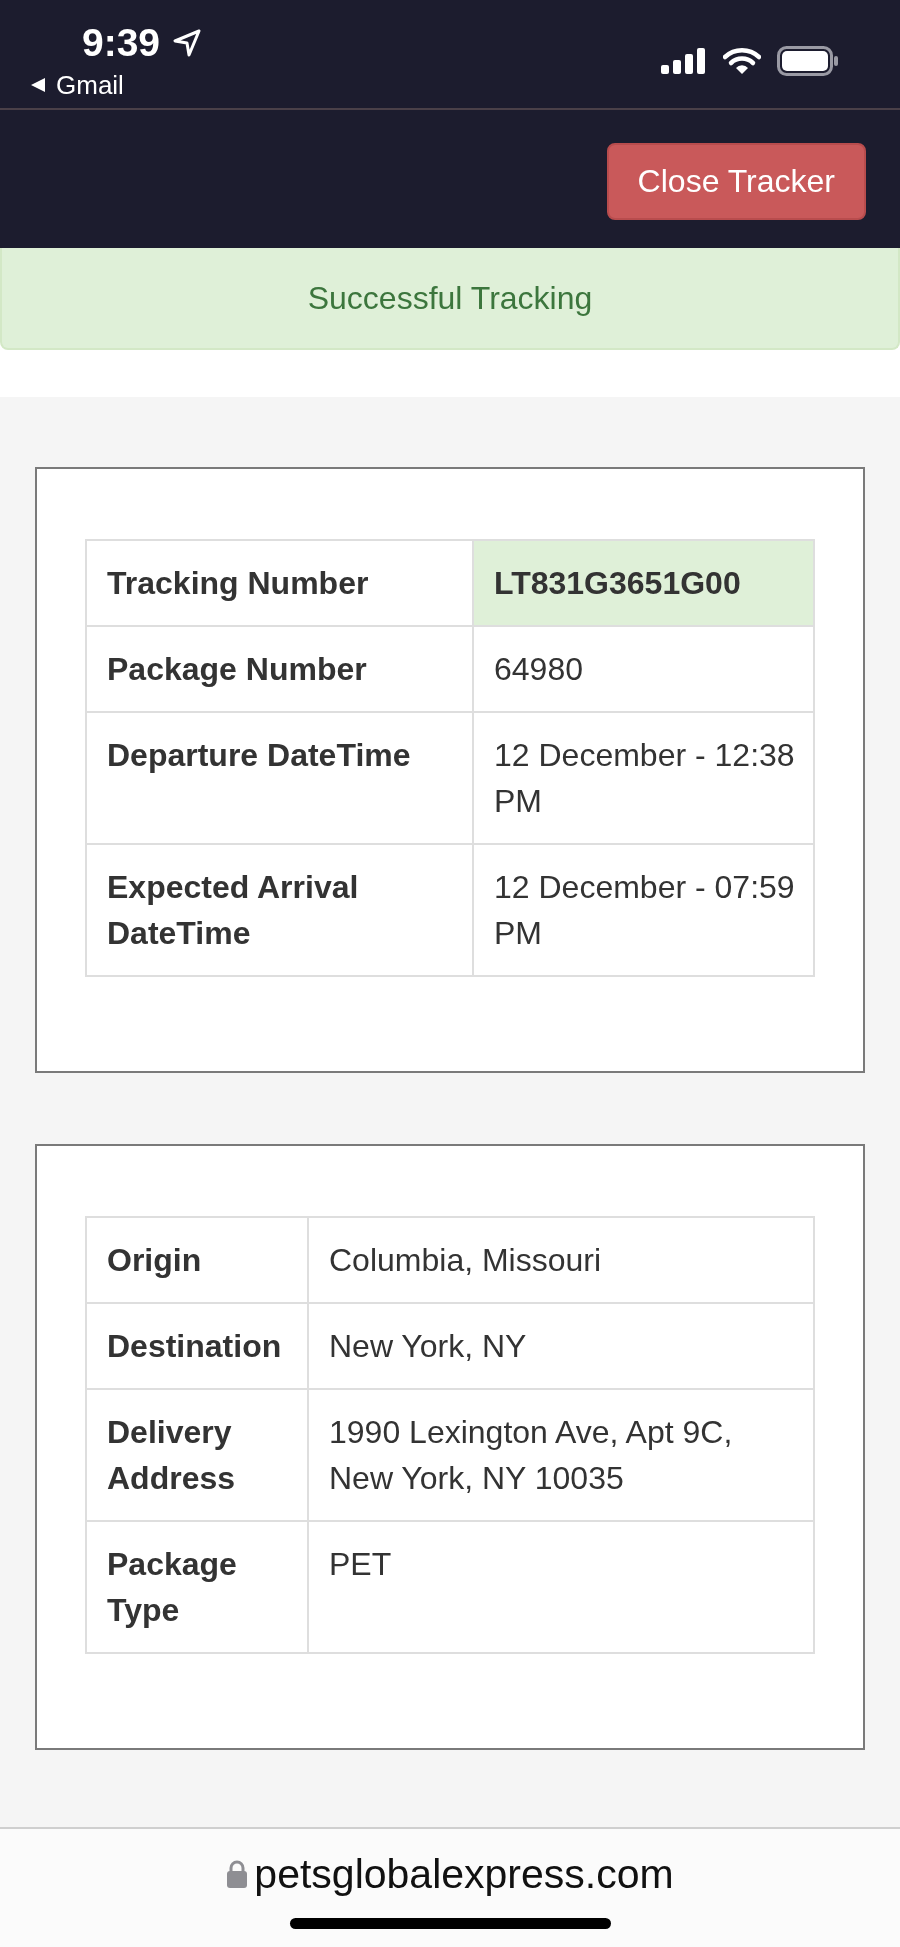  I want to click on wifi-icon, so click(742, 61).